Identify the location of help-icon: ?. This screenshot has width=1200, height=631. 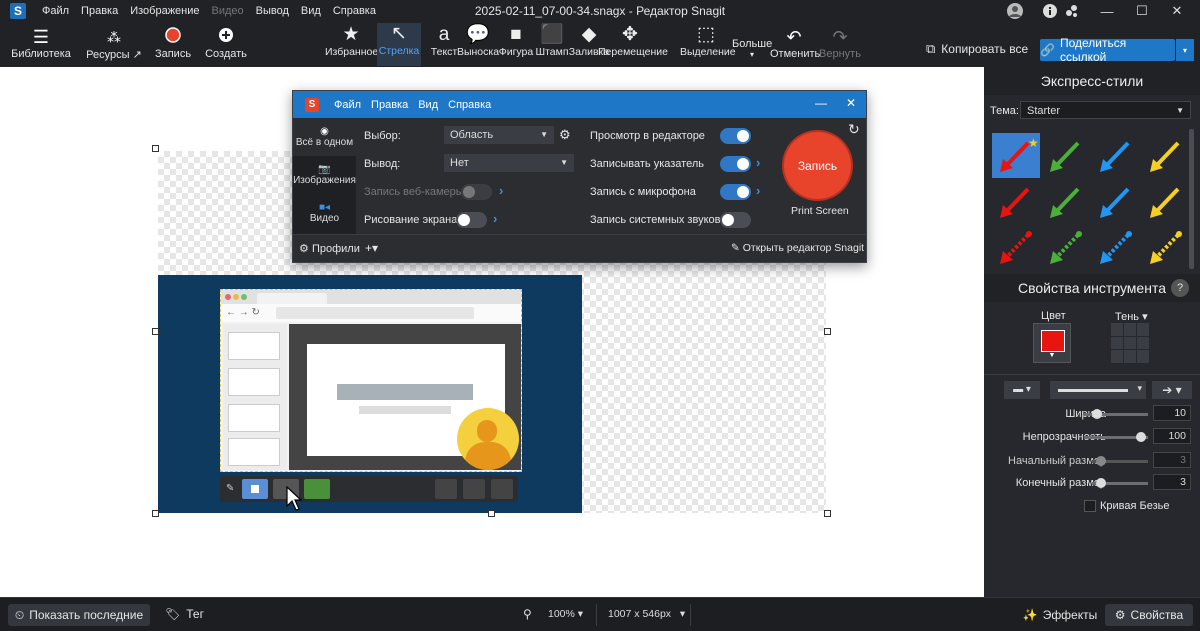
(1180, 288).